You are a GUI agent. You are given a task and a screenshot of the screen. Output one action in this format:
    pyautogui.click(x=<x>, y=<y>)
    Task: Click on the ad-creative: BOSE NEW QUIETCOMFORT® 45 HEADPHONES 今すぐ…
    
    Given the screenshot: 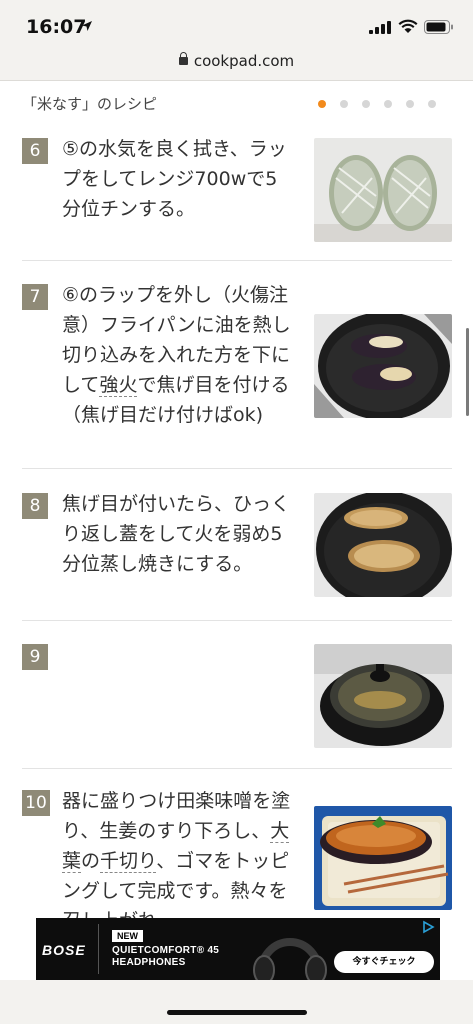 What is the action you would take?
    pyautogui.click(x=238, y=949)
    